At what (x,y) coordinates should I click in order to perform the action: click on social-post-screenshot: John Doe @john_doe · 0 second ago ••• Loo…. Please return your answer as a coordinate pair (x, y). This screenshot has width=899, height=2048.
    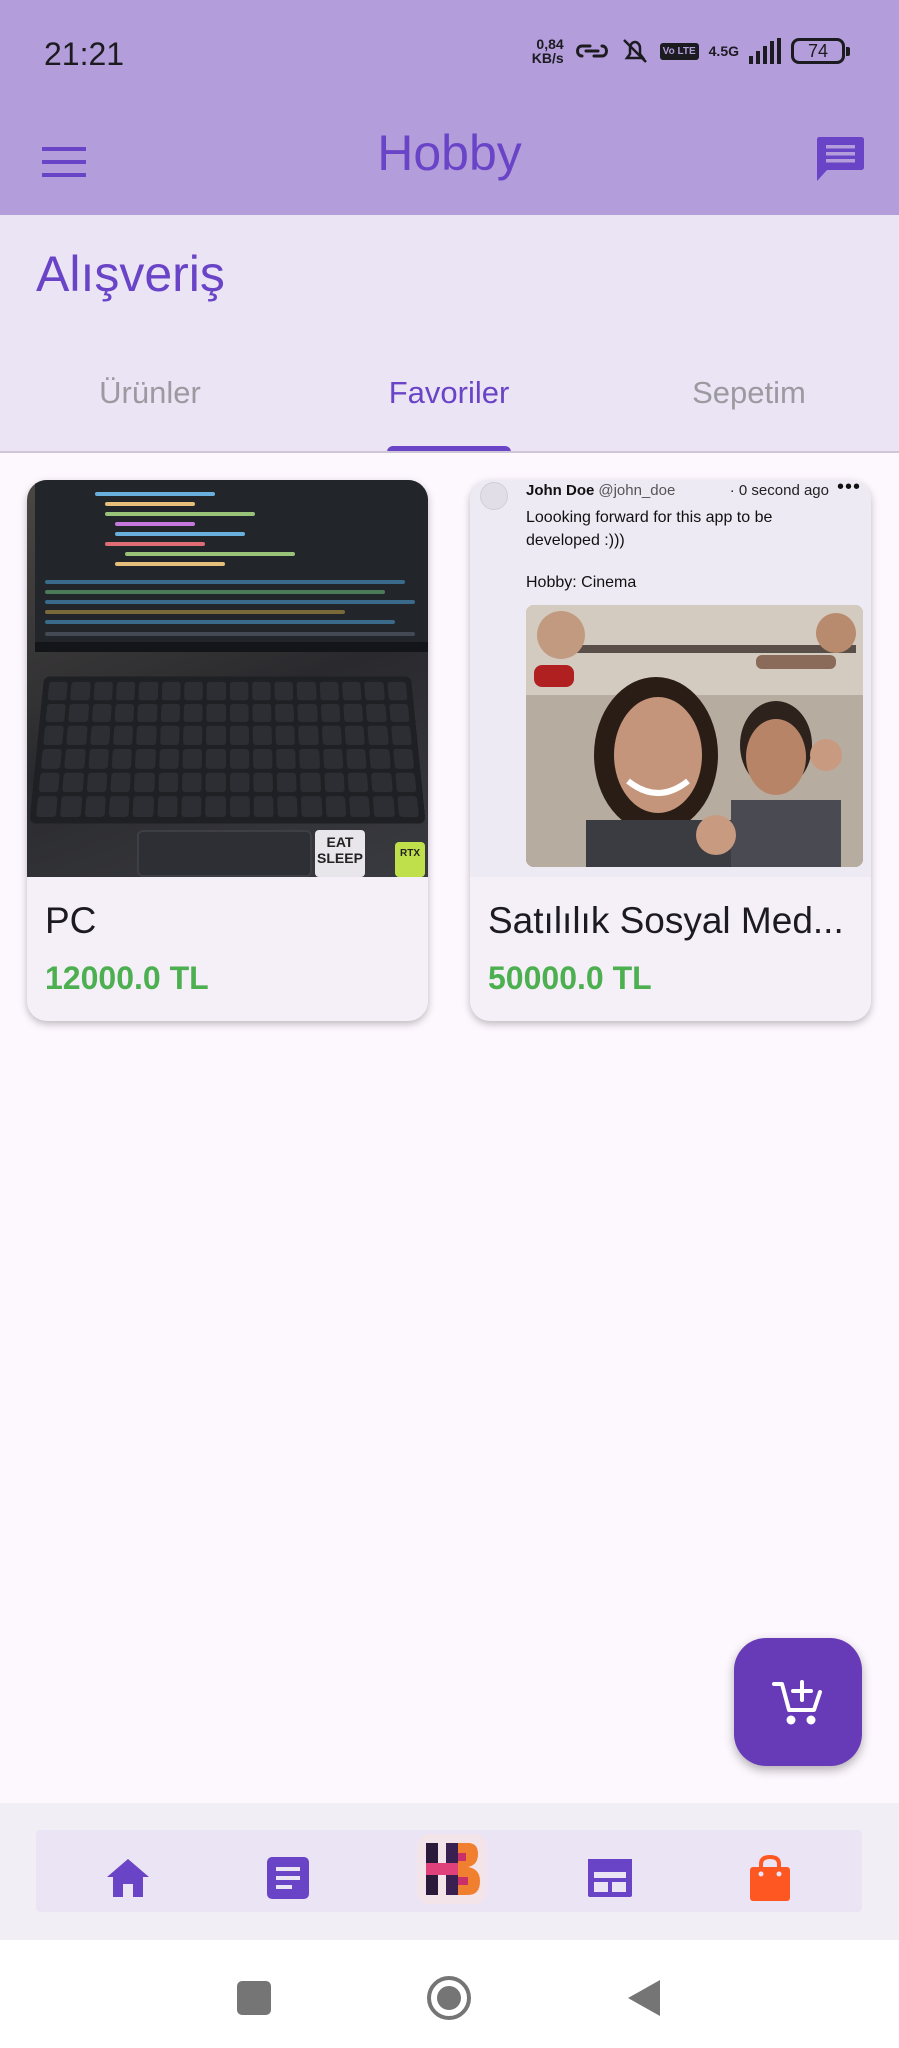
    Looking at the image, I should click on (670, 678).